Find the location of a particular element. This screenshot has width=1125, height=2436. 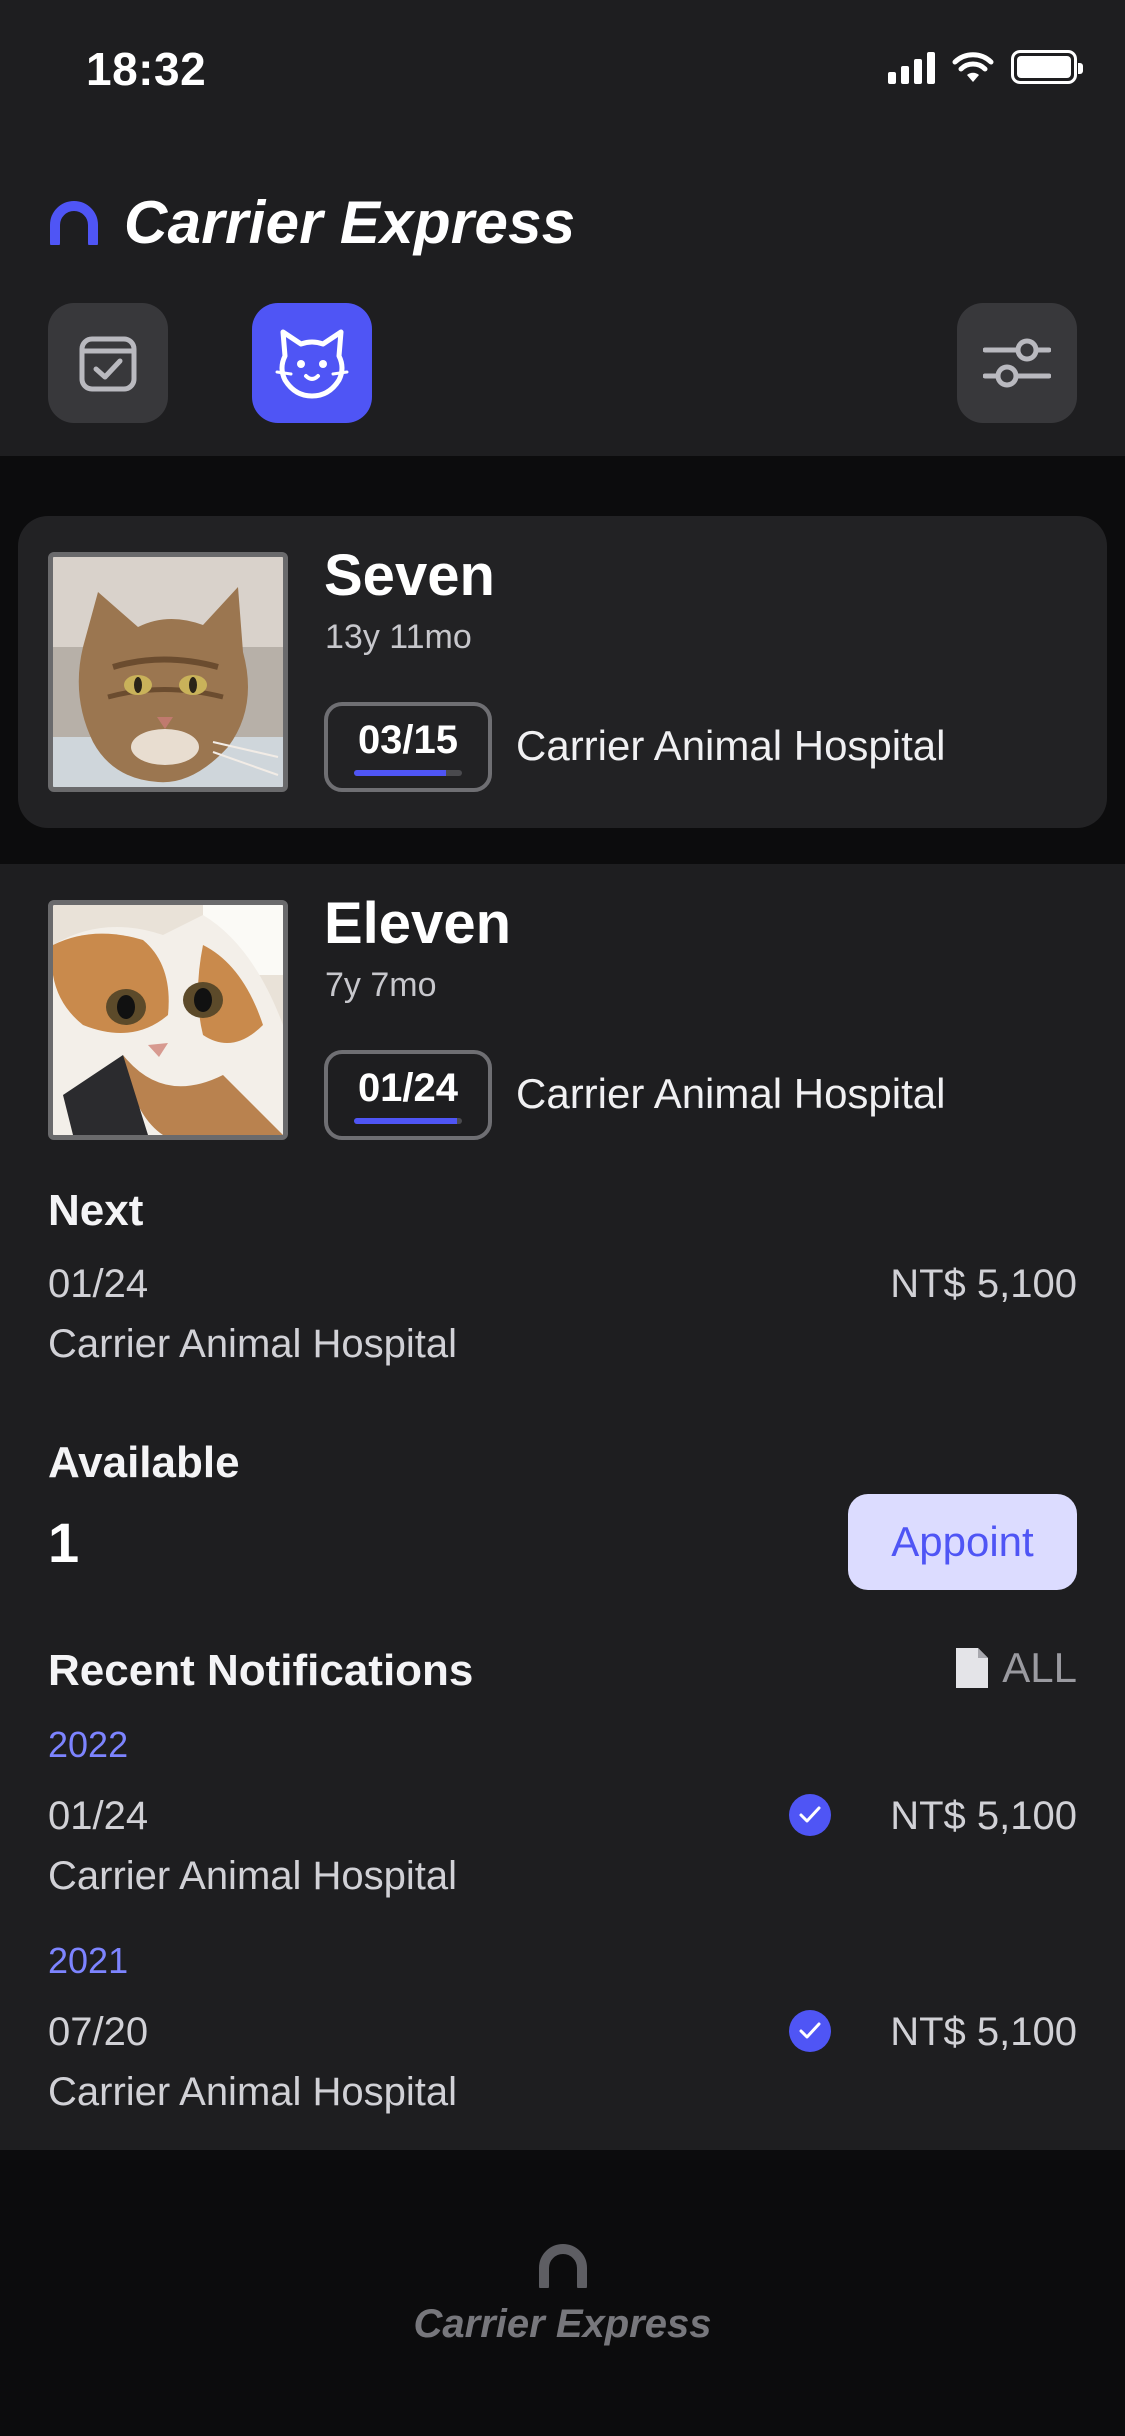

calendar-check-icon is located at coordinates (108, 364).